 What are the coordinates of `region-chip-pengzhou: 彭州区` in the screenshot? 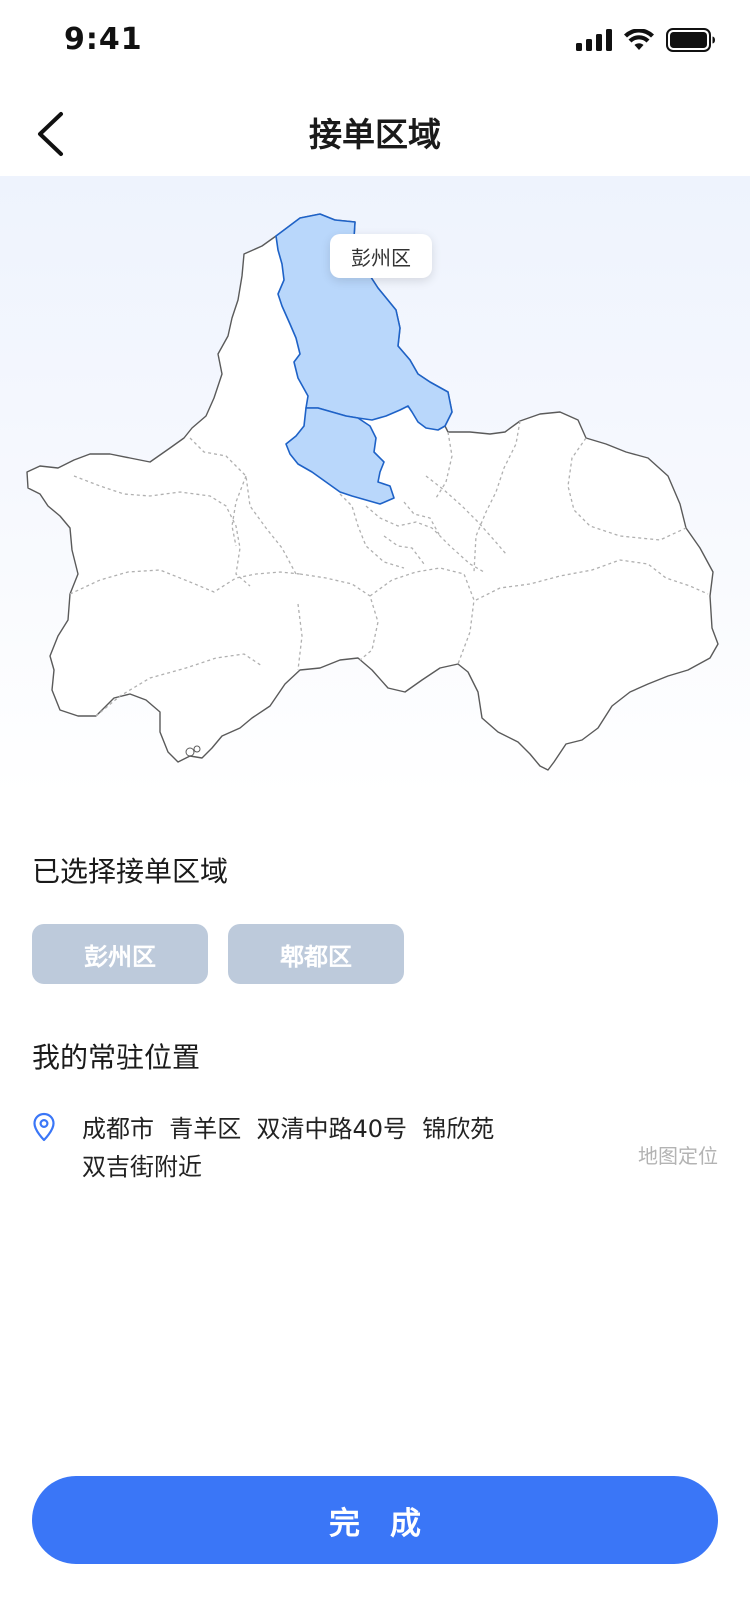 It's located at (120, 954).